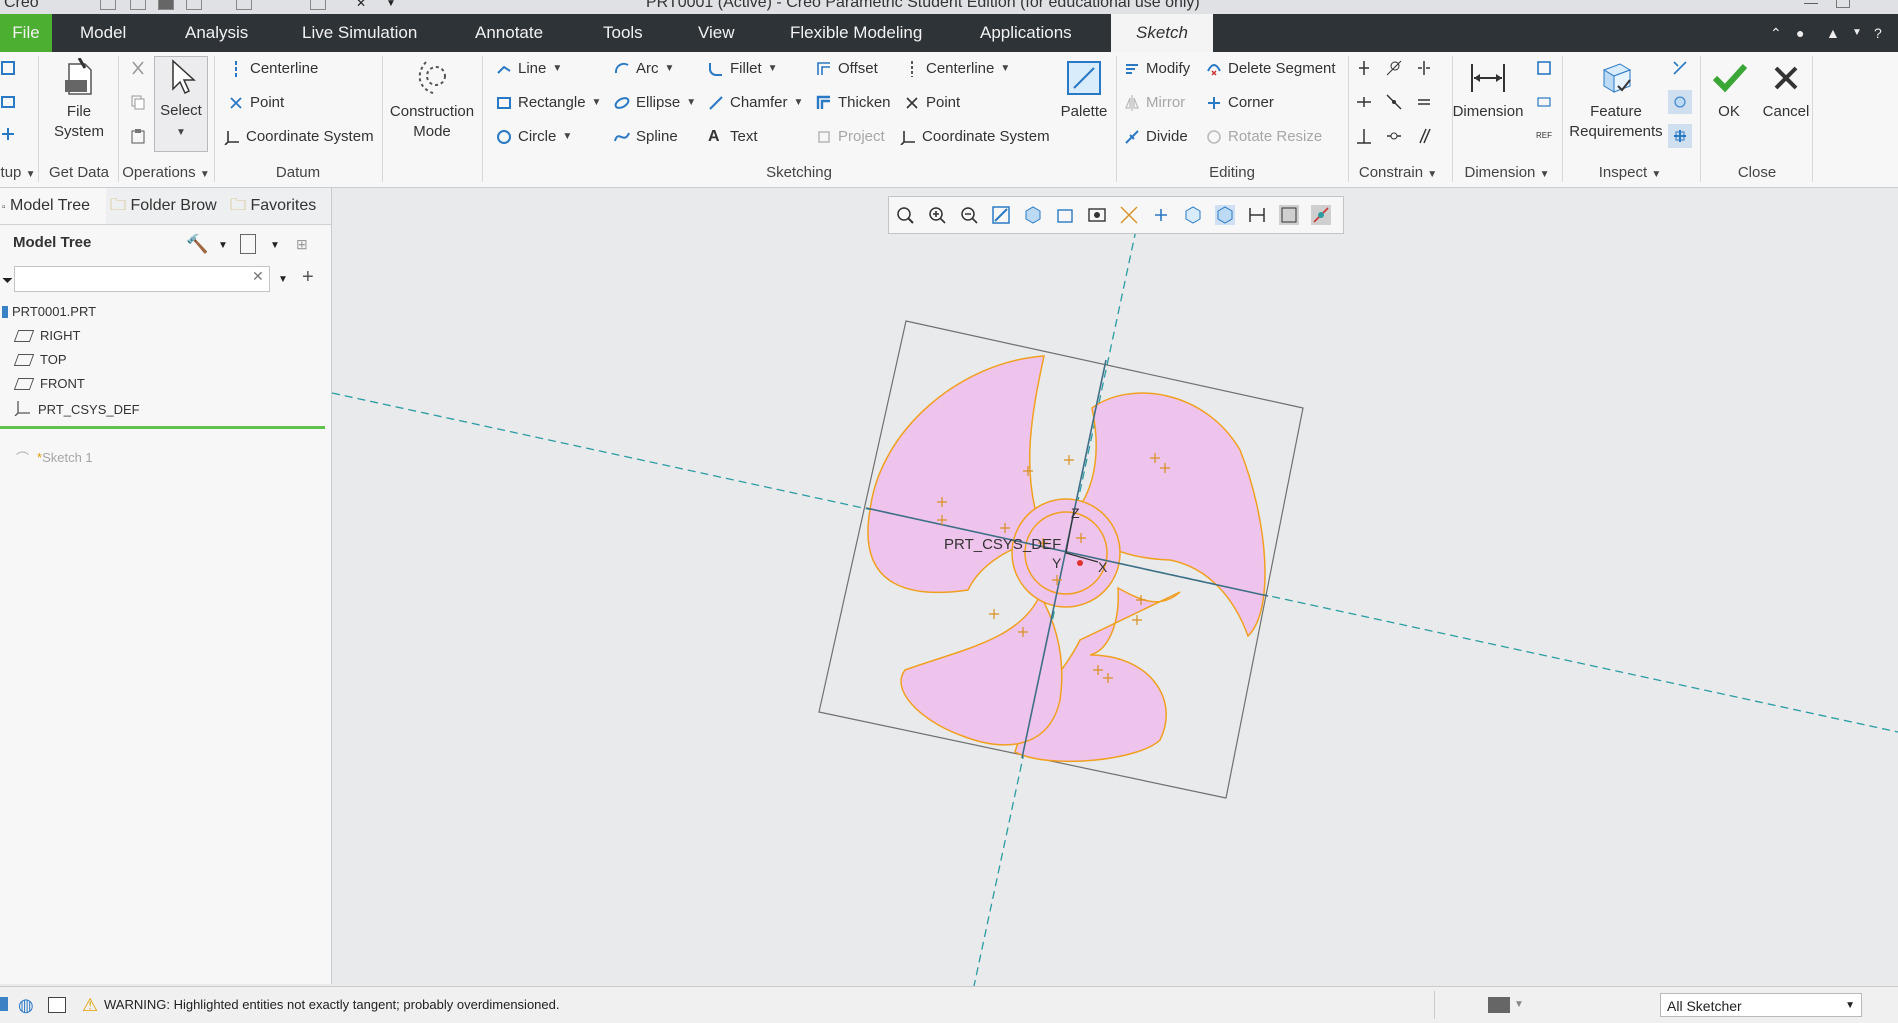 The width and height of the screenshot is (1898, 1023). I want to click on tree-item-top: TOP, so click(40, 359).